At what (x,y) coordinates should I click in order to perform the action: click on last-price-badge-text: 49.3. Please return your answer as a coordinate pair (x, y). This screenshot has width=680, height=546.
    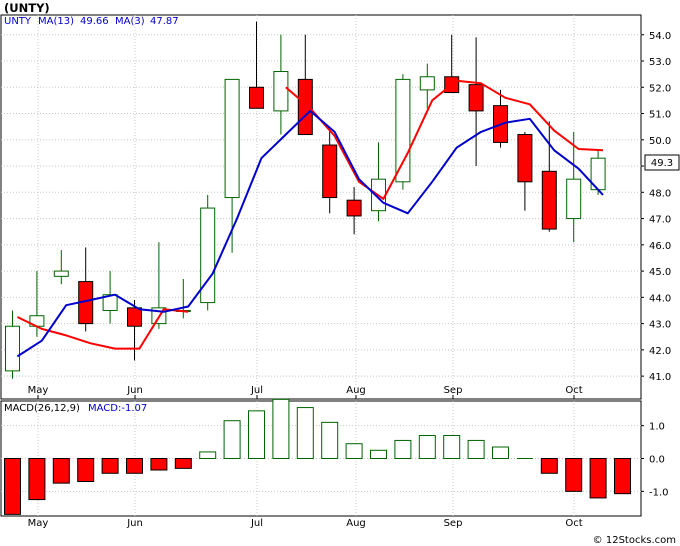
    Looking at the image, I should click on (662, 163).